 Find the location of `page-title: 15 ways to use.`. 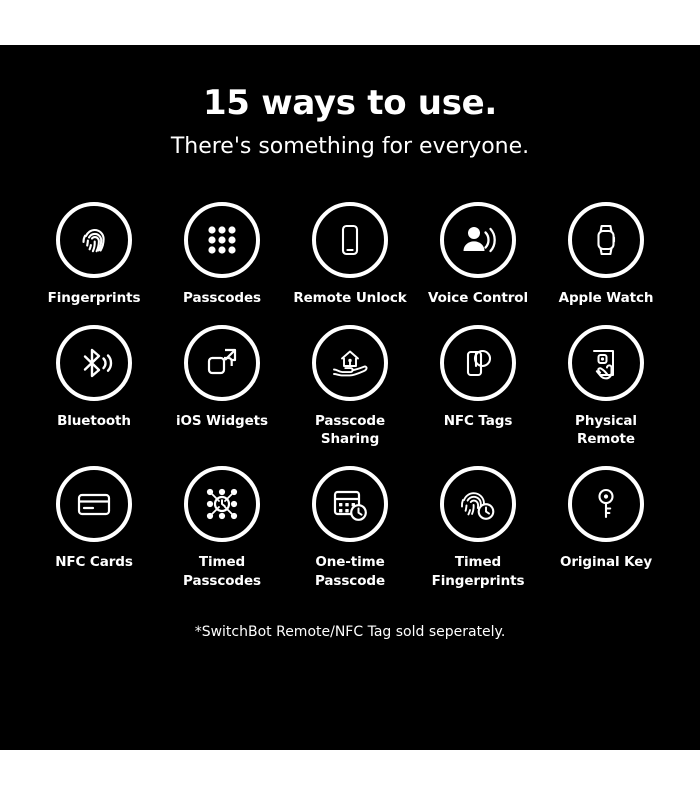

page-title: 15 ways to use. is located at coordinates (350, 103).